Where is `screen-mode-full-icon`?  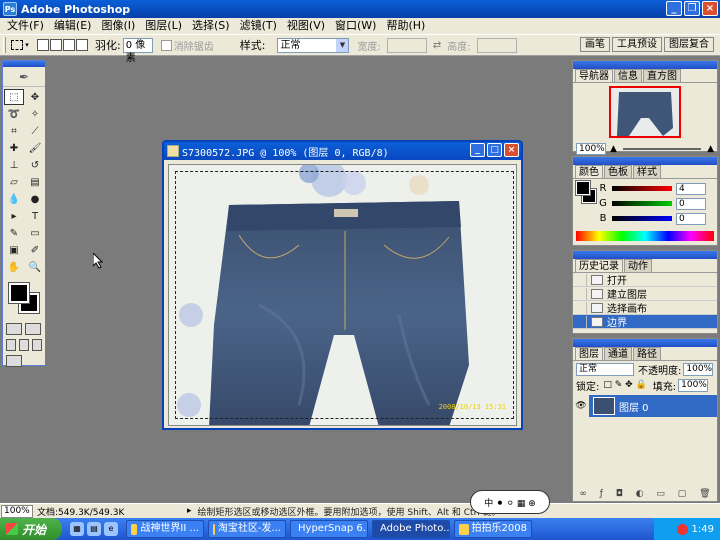 screen-mode-full-icon is located at coordinates (37, 345).